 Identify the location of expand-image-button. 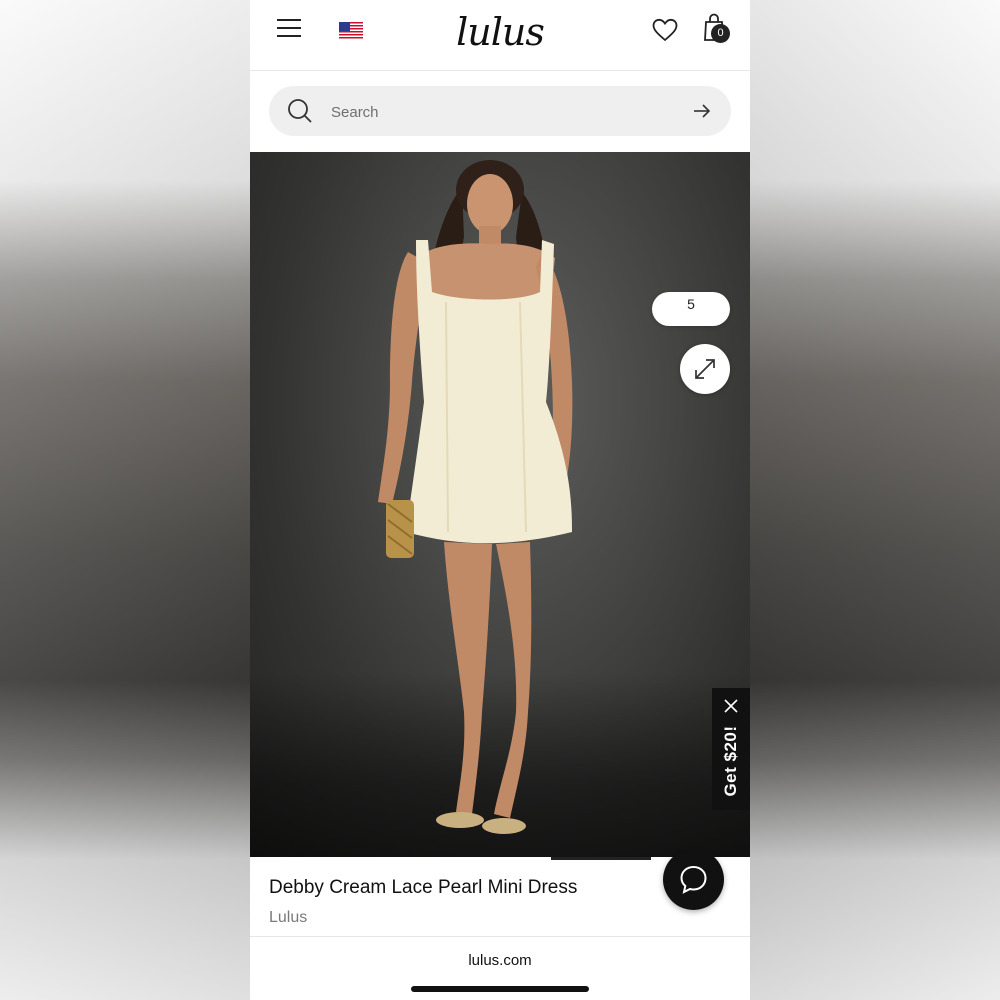
(705, 369).